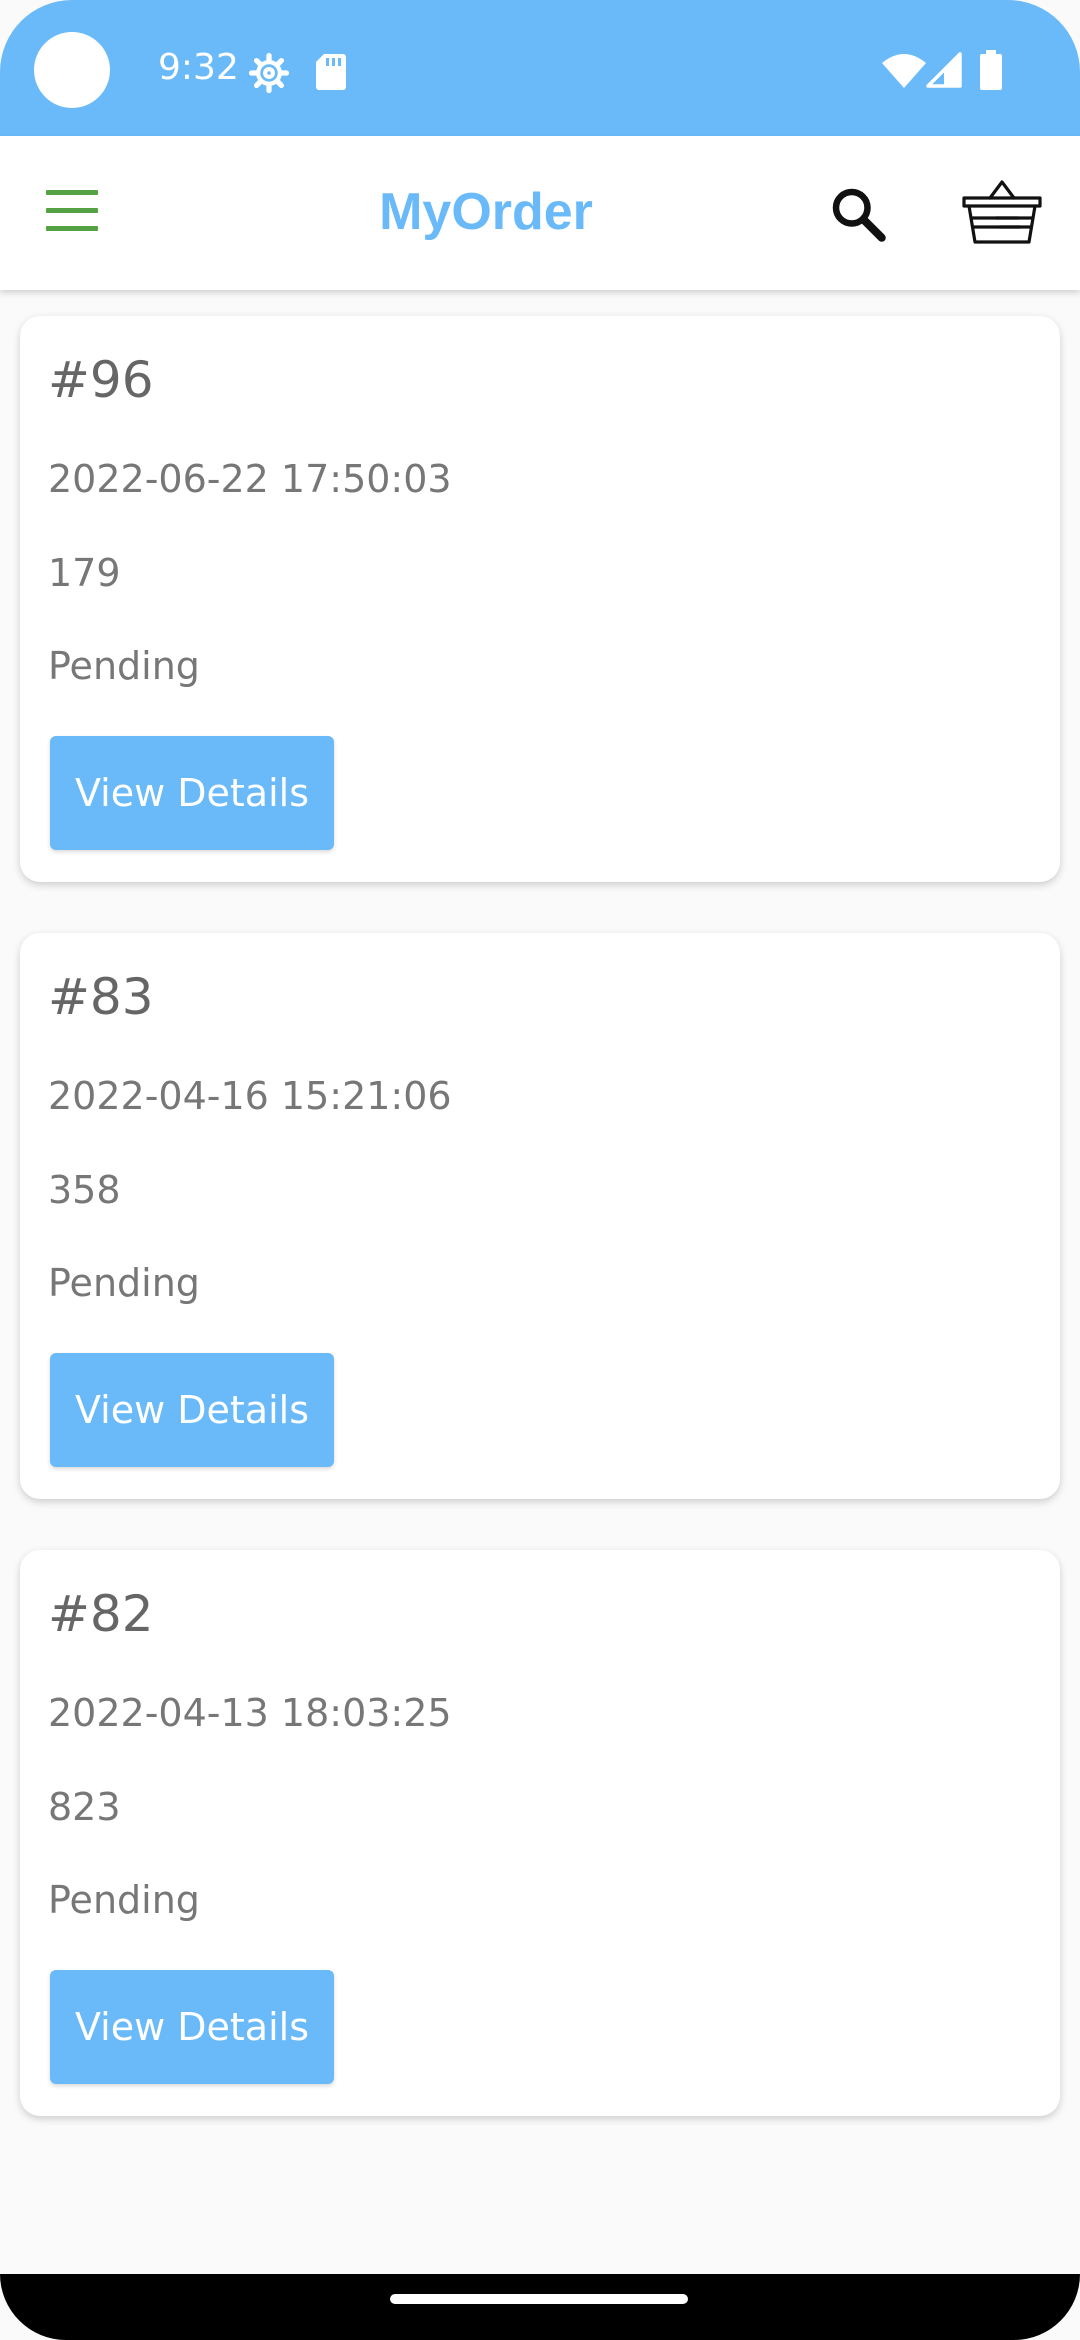  Describe the element at coordinates (101, 997) in the screenshot. I see `order-number: #83` at that location.